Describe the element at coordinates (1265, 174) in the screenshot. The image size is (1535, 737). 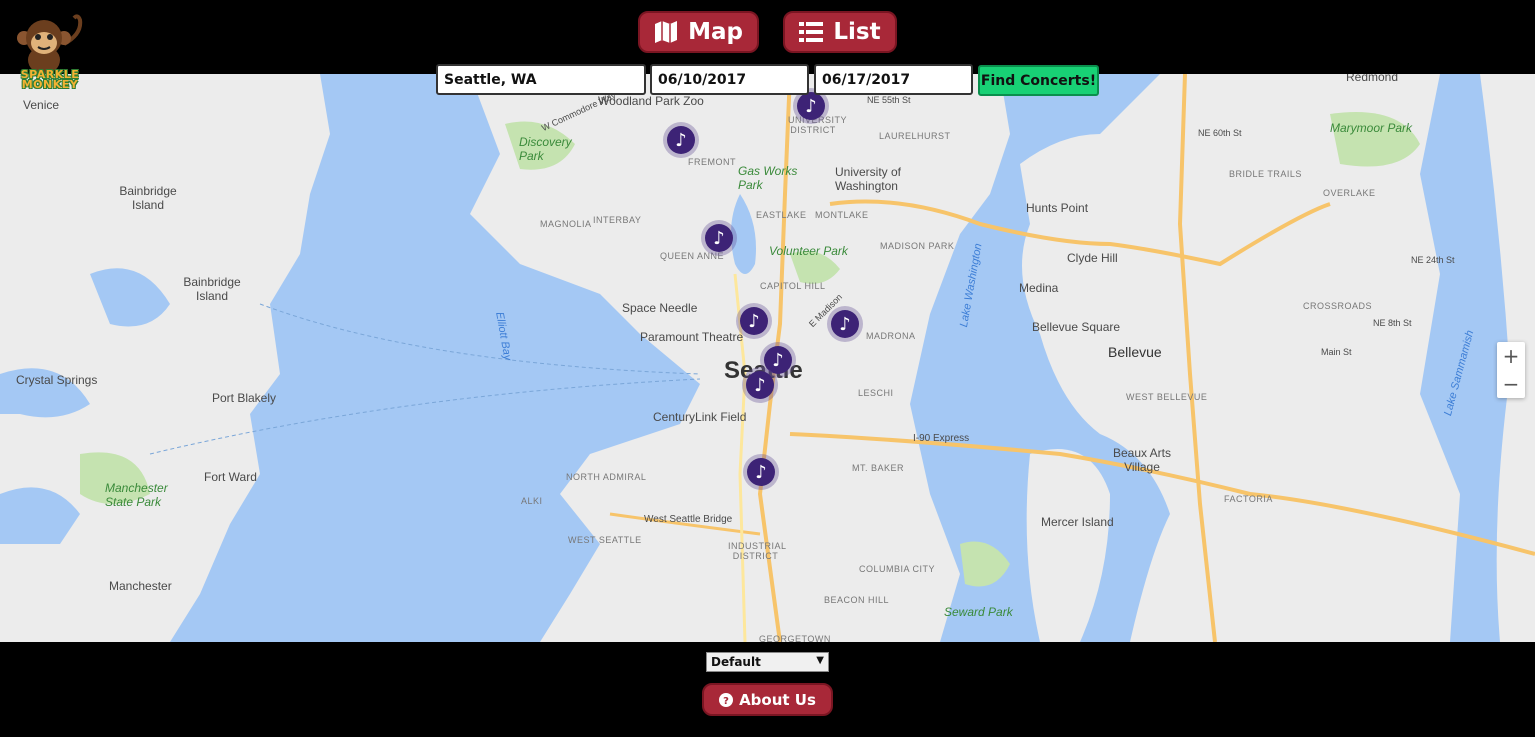
I see `map-label-bridle-trails: BRIDLE TRAILS` at that location.